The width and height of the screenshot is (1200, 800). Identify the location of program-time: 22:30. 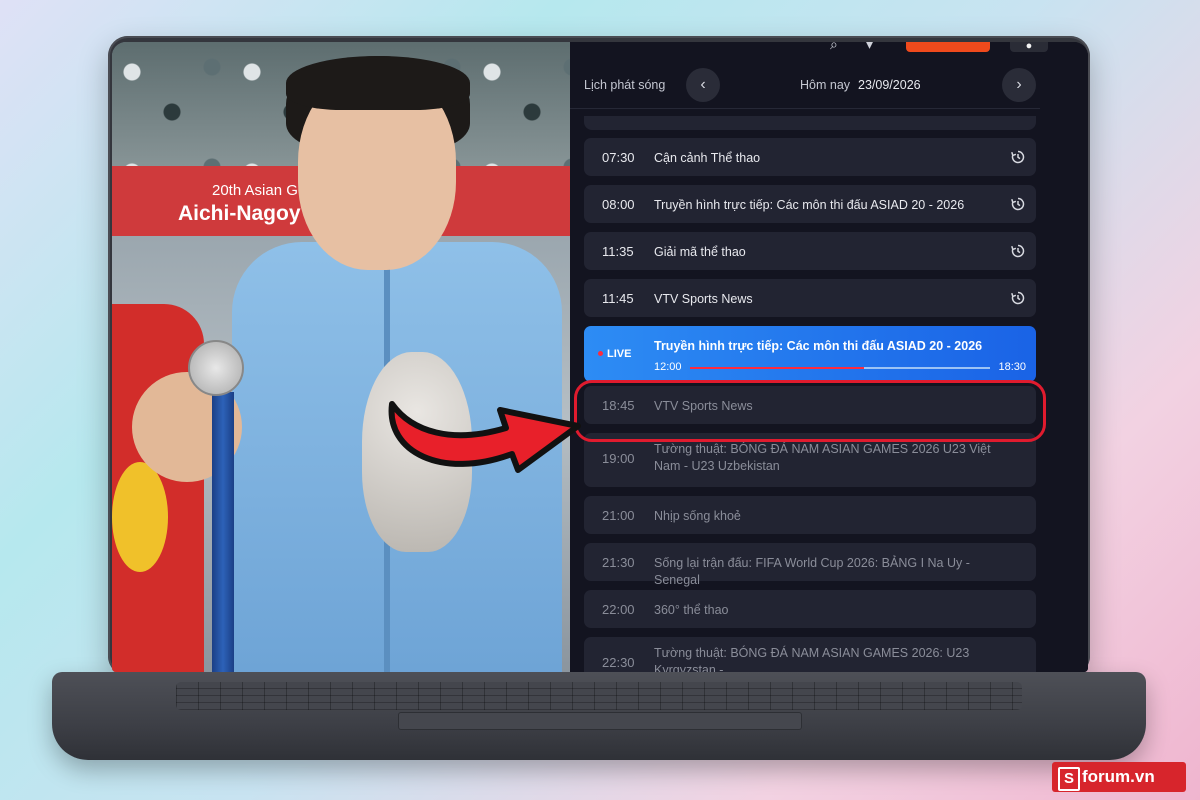
(618, 662).